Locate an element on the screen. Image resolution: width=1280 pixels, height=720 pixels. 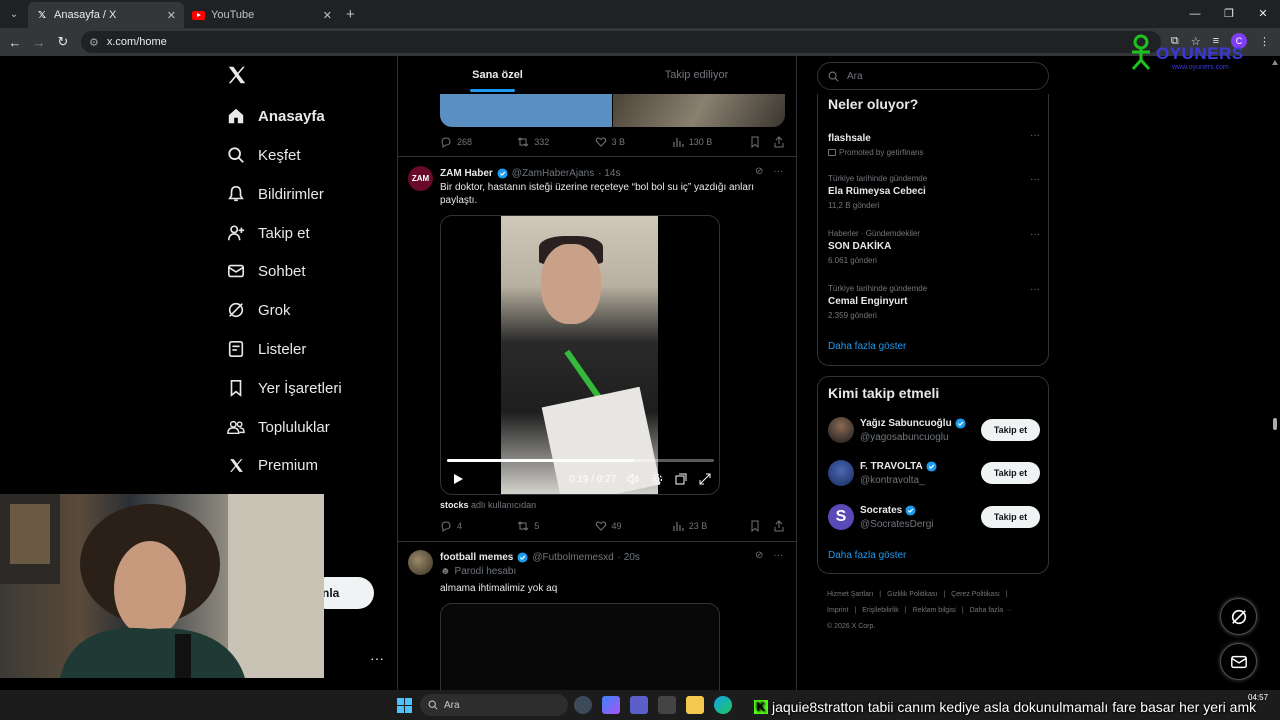
nav-home: Anasayfa is located at coordinates (275, 116).